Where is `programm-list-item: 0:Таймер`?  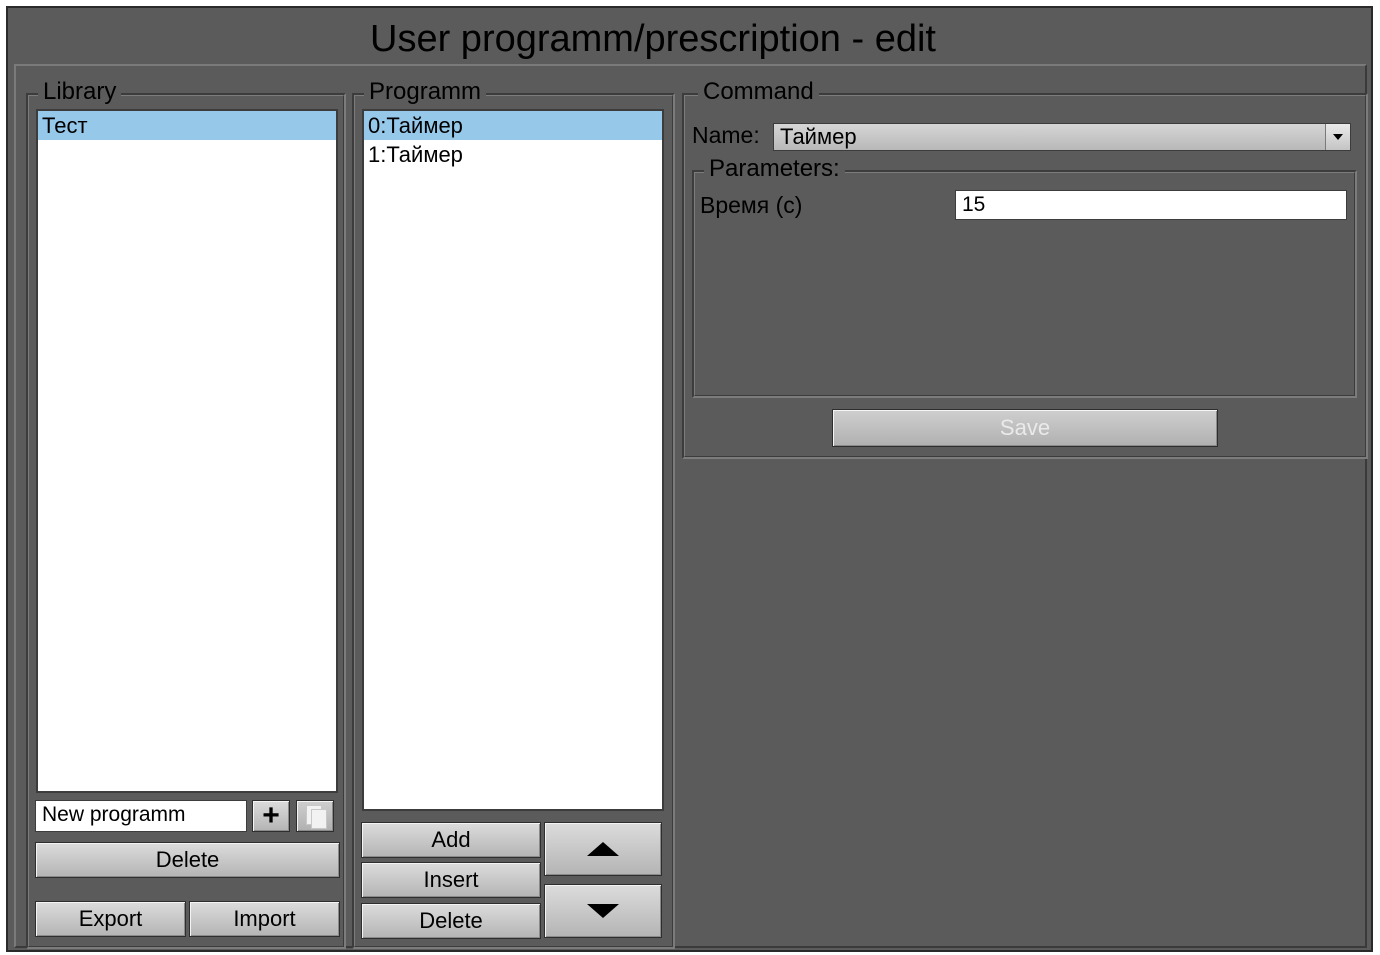 programm-list-item: 0:Таймер is located at coordinates (513, 125).